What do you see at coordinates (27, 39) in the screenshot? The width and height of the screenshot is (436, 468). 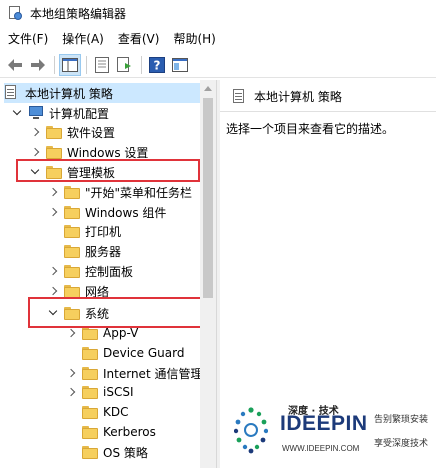 I see `menu-file: 文件(F)` at bounding box center [27, 39].